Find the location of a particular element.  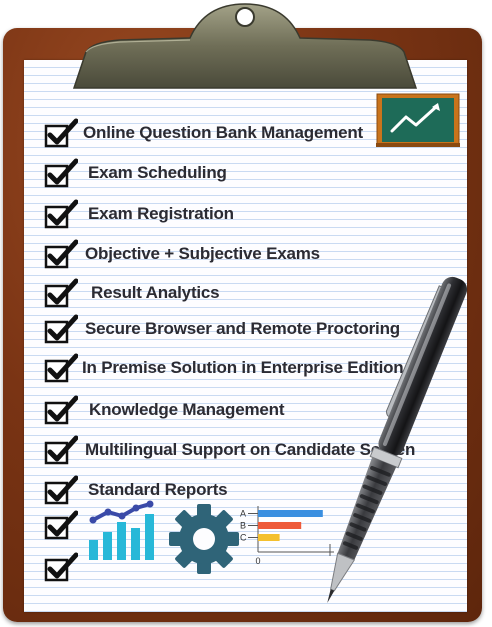

mini-chart-category-label: C is located at coordinates (243, 538).